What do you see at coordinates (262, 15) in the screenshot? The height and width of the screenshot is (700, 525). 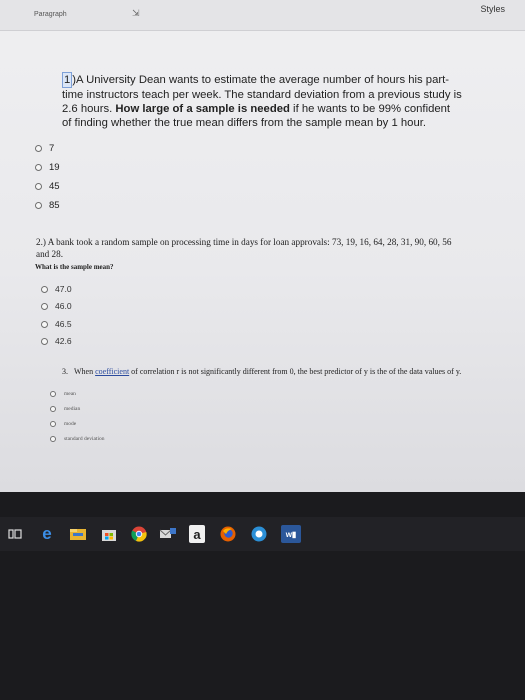 I see `ribbon: Paragraph ⇲ Styles` at bounding box center [262, 15].